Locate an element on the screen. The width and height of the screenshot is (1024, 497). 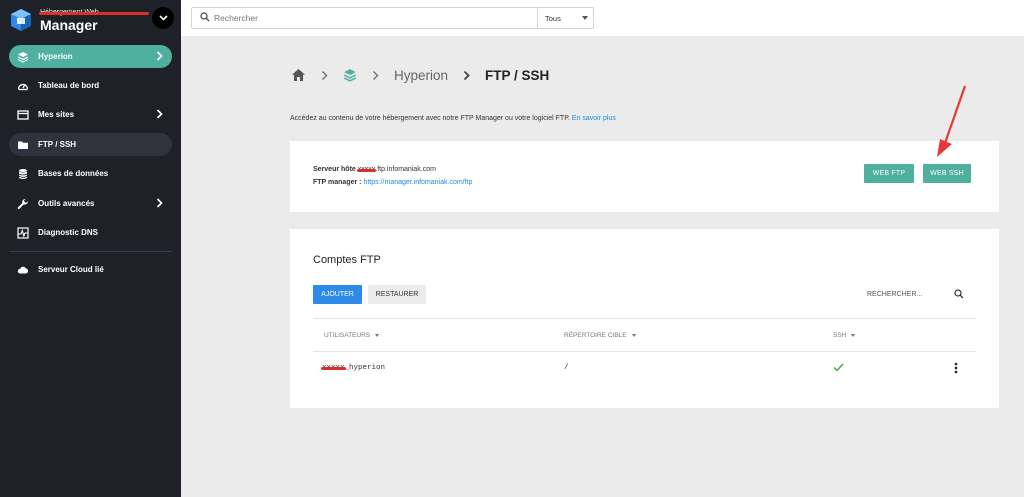
sidebar-item-label: Hyperion is located at coordinates (55, 56).